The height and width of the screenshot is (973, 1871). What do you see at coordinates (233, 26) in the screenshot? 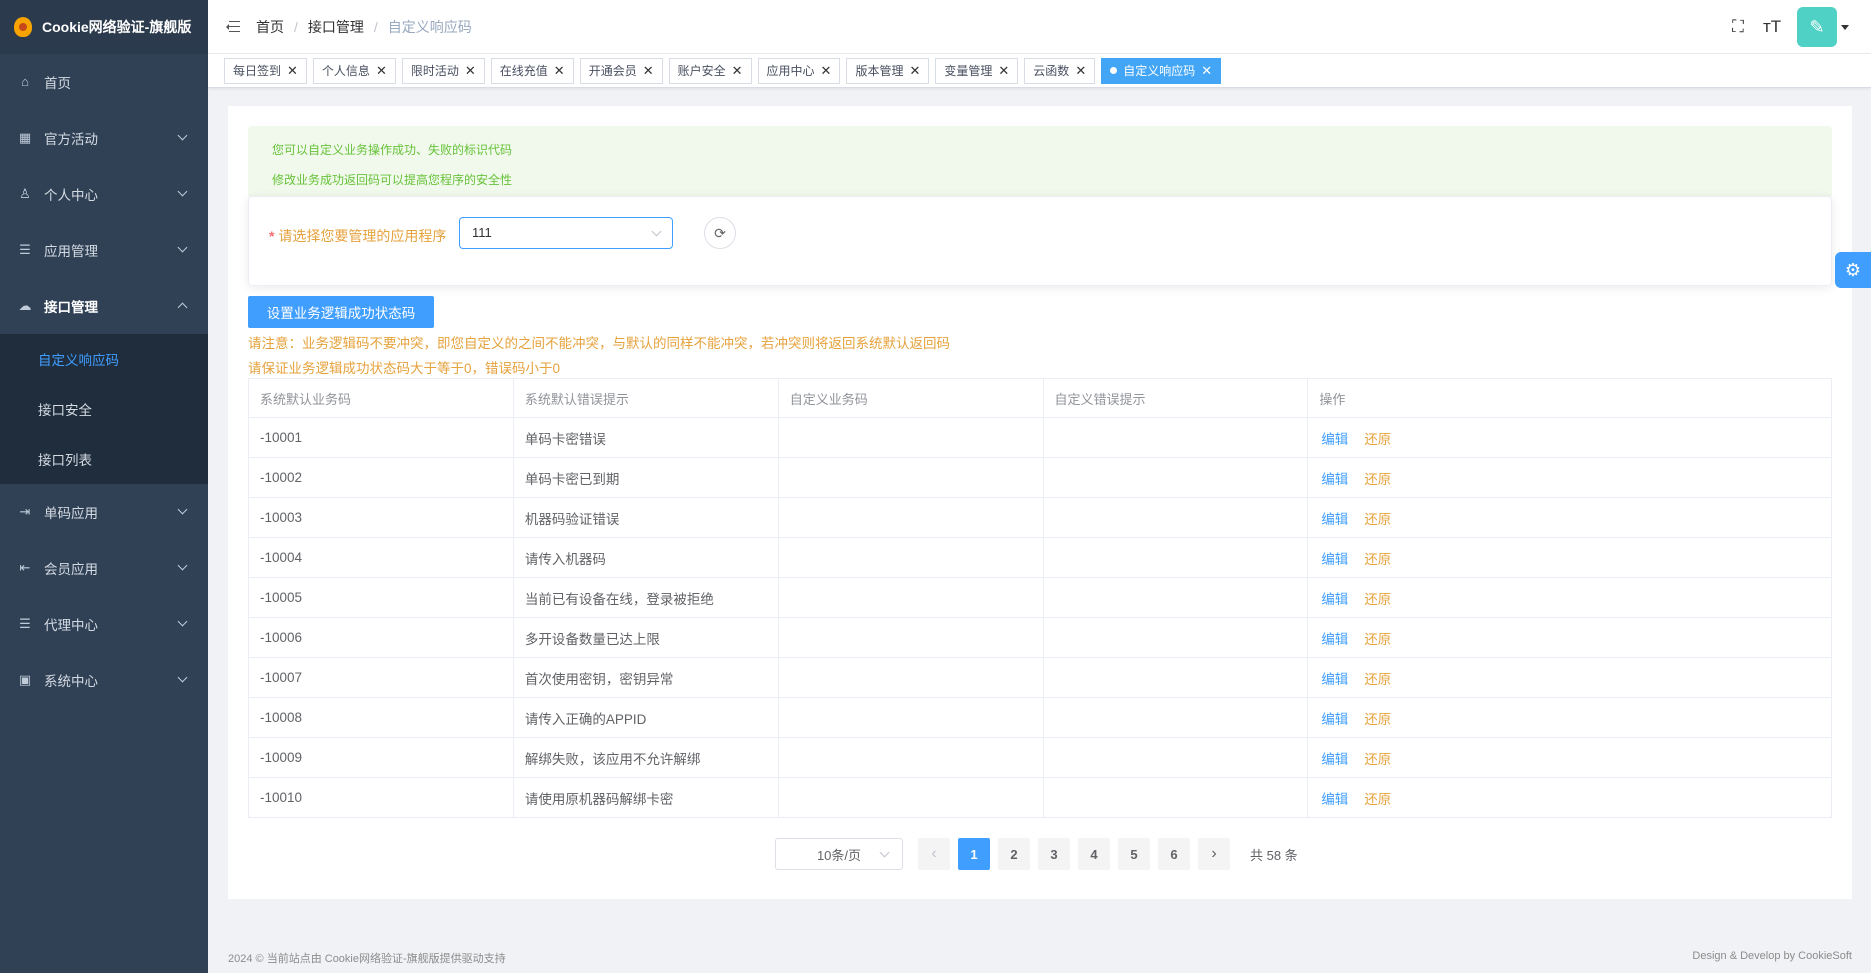
I see `collapse-sidebar-icon` at bounding box center [233, 26].